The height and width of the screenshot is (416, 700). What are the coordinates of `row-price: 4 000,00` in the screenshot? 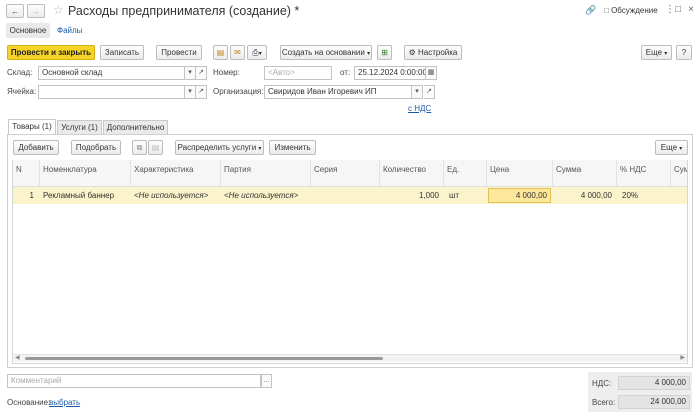 It's located at (519, 196).